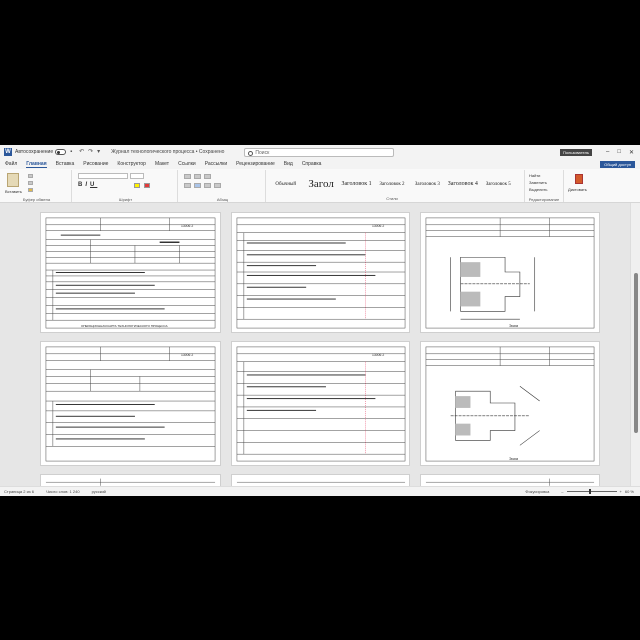  What do you see at coordinates (591, 491) in the screenshot?
I see `zoom-slider` at bounding box center [591, 491].